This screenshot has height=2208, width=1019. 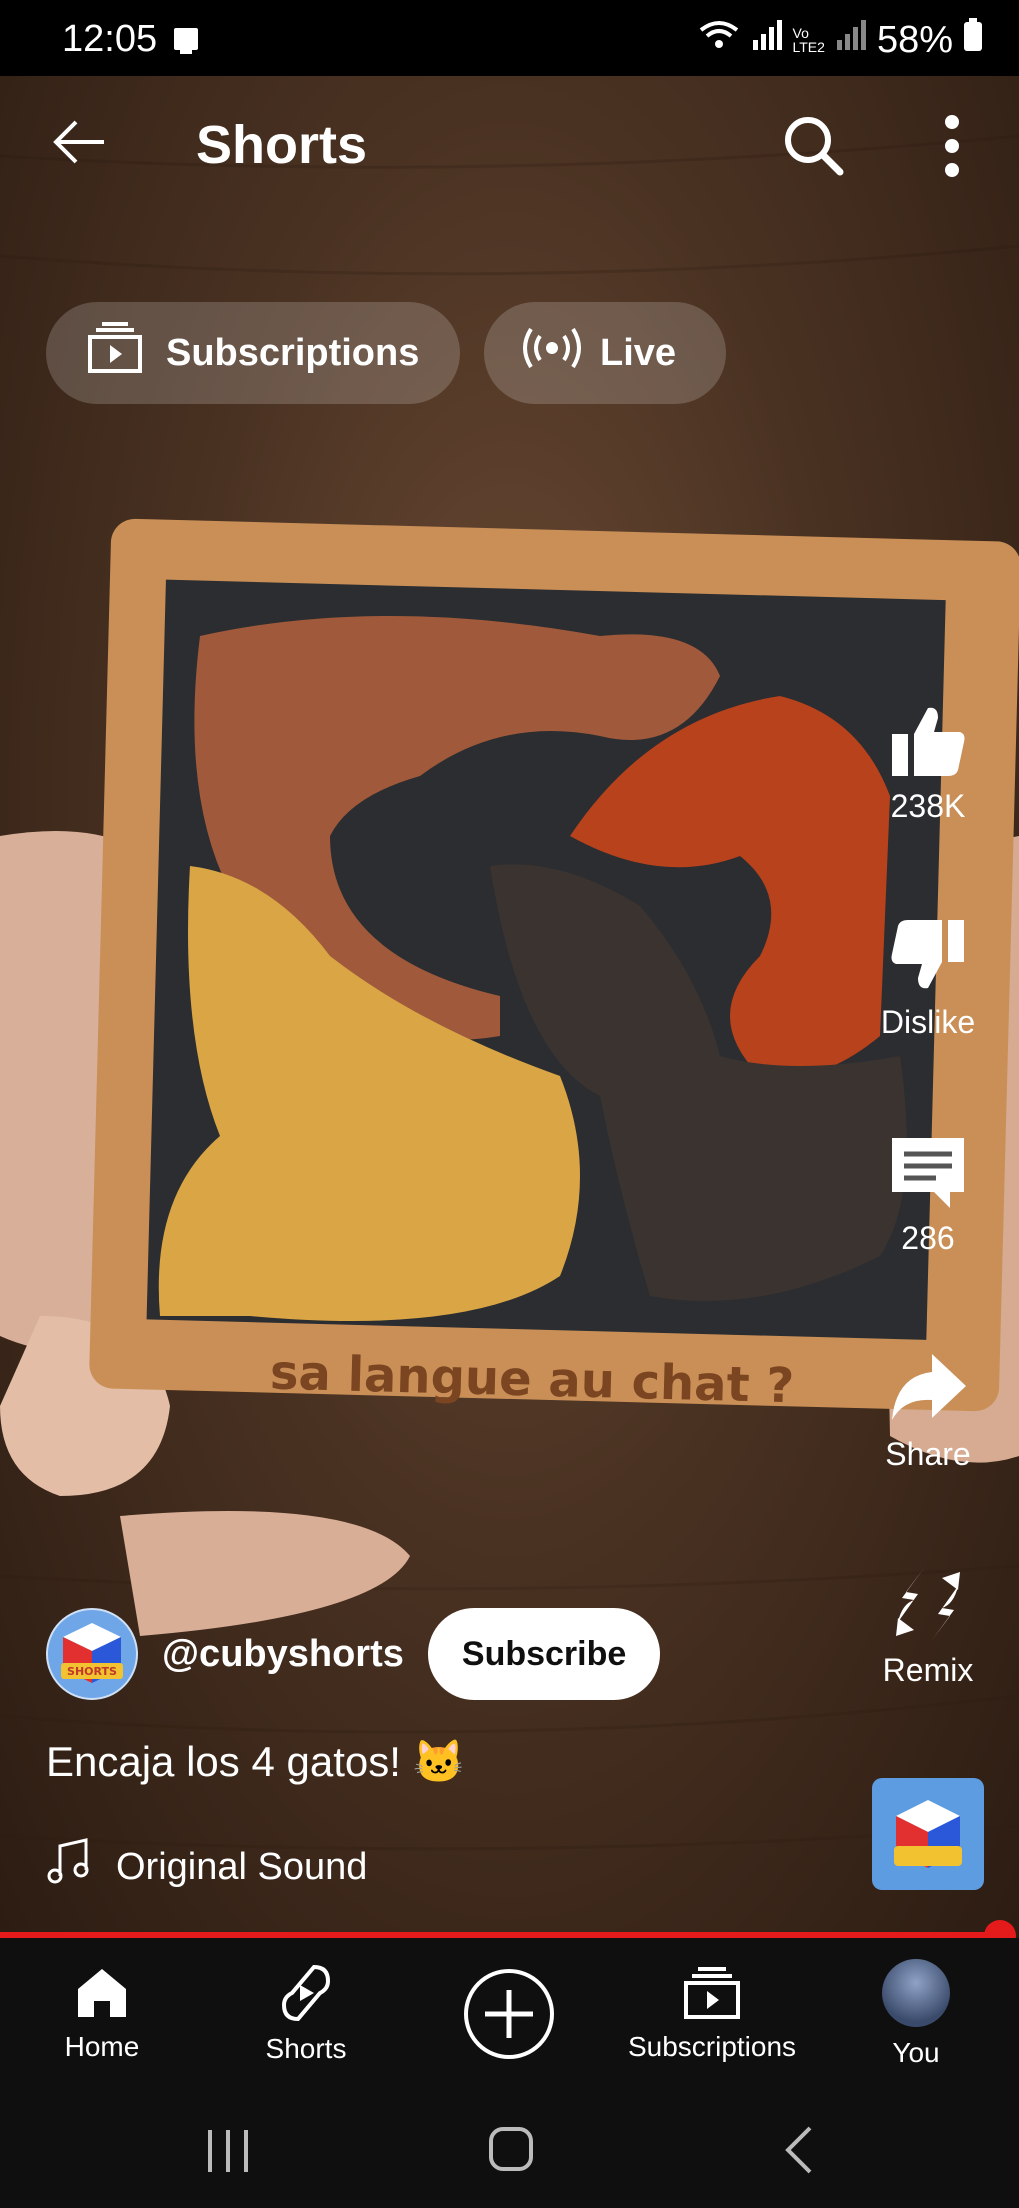 What do you see at coordinates (928, 1022) in the screenshot?
I see `dislike-label: Dislike` at bounding box center [928, 1022].